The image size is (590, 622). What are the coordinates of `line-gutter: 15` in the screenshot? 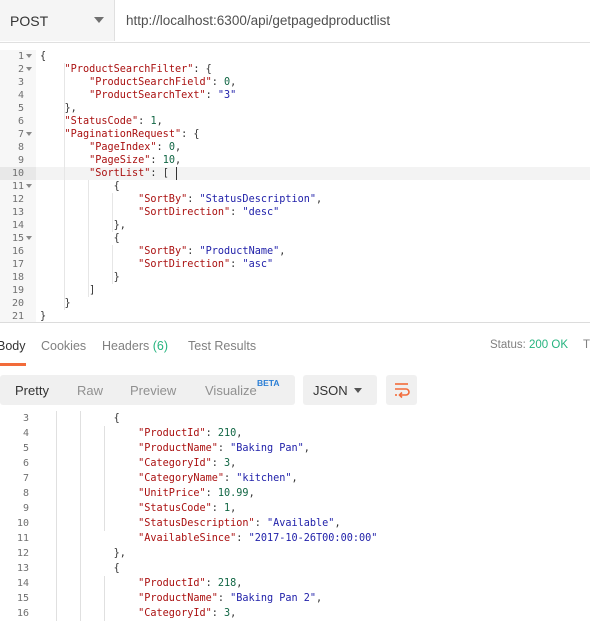 It's located at (18, 238).